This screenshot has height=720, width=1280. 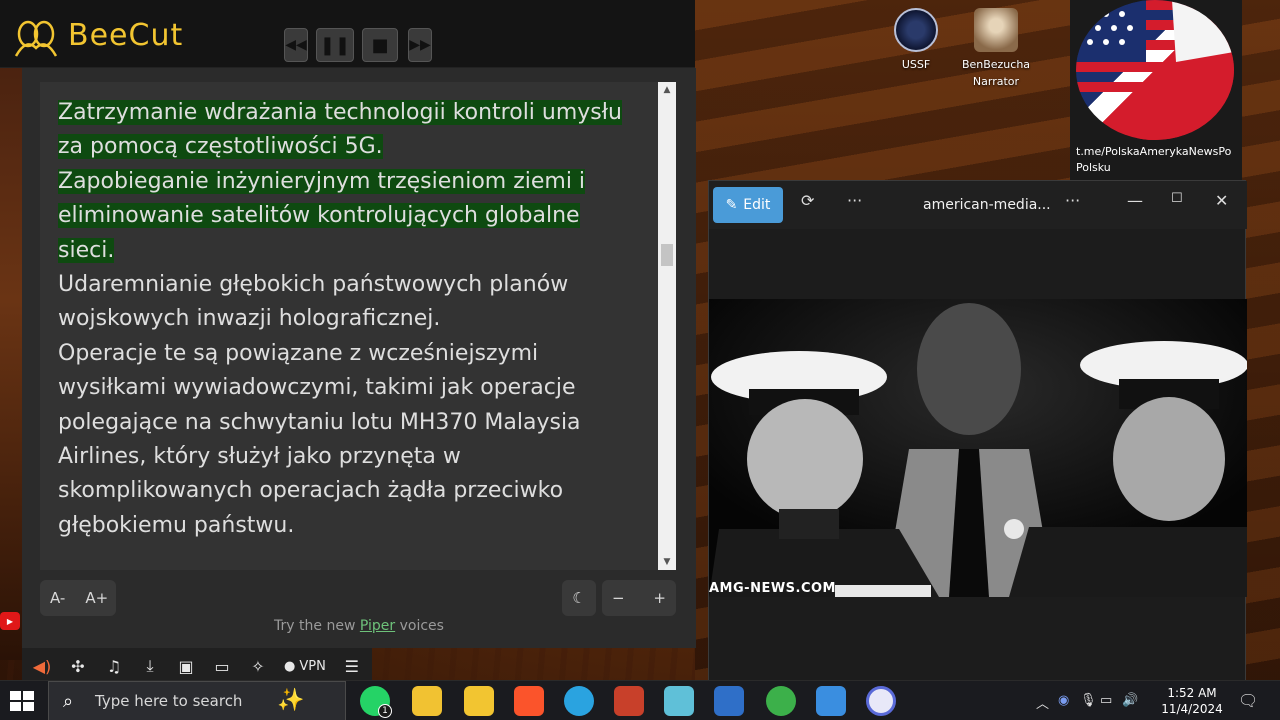 I want to click on download-icon: ⤓, so click(x=150, y=666).